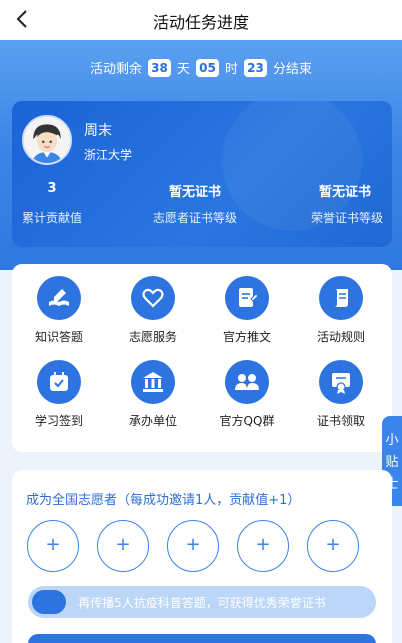 Image resolution: width=402 pixels, height=643 pixels. I want to click on user-name: 周末, so click(98, 131).